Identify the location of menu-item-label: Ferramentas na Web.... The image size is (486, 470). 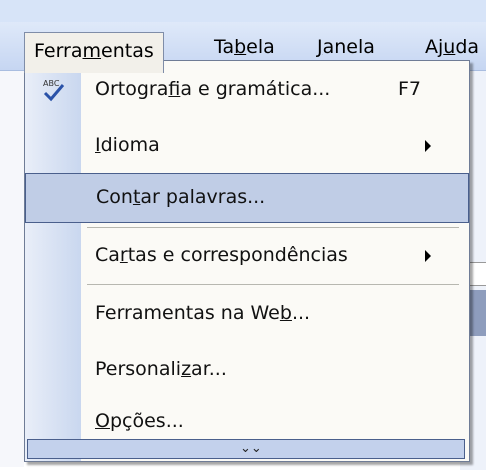
(203, 313).